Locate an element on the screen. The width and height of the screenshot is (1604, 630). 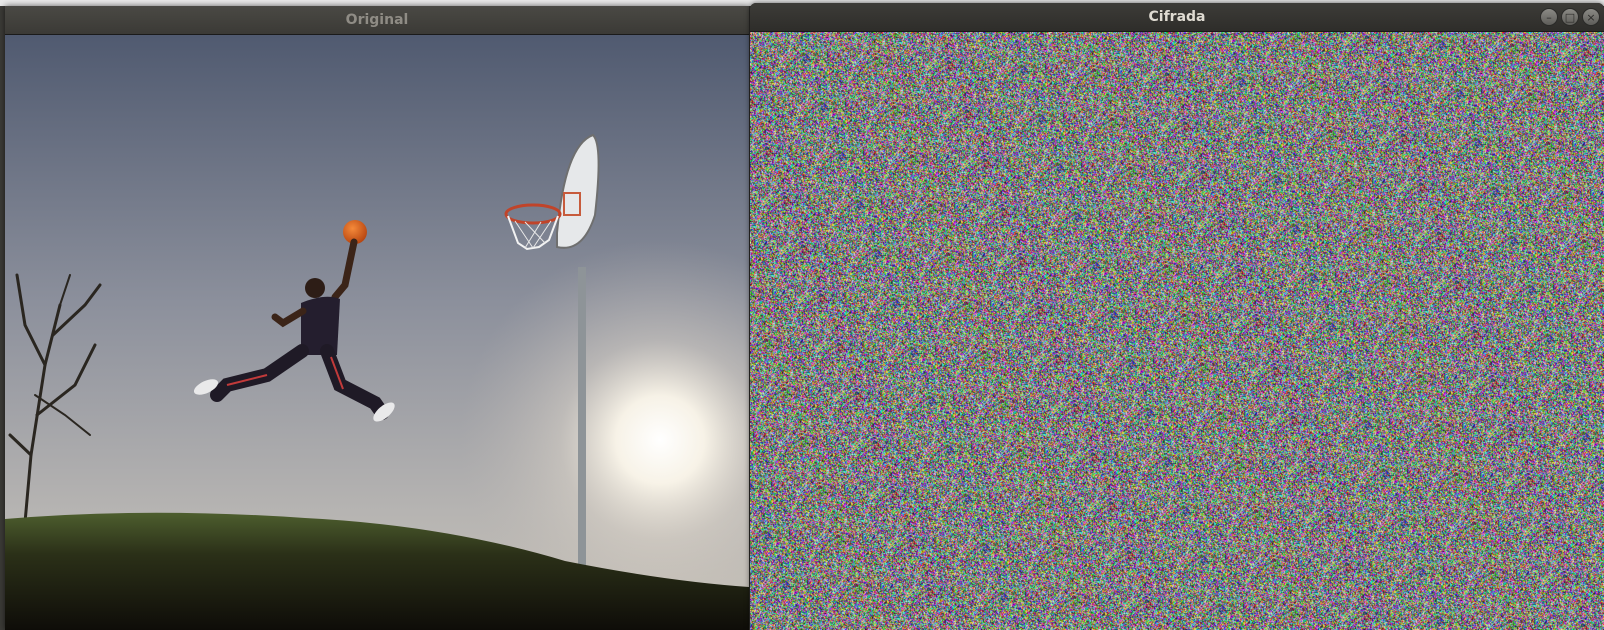
original-titlebar: Original is located at coordinates (377, 20).